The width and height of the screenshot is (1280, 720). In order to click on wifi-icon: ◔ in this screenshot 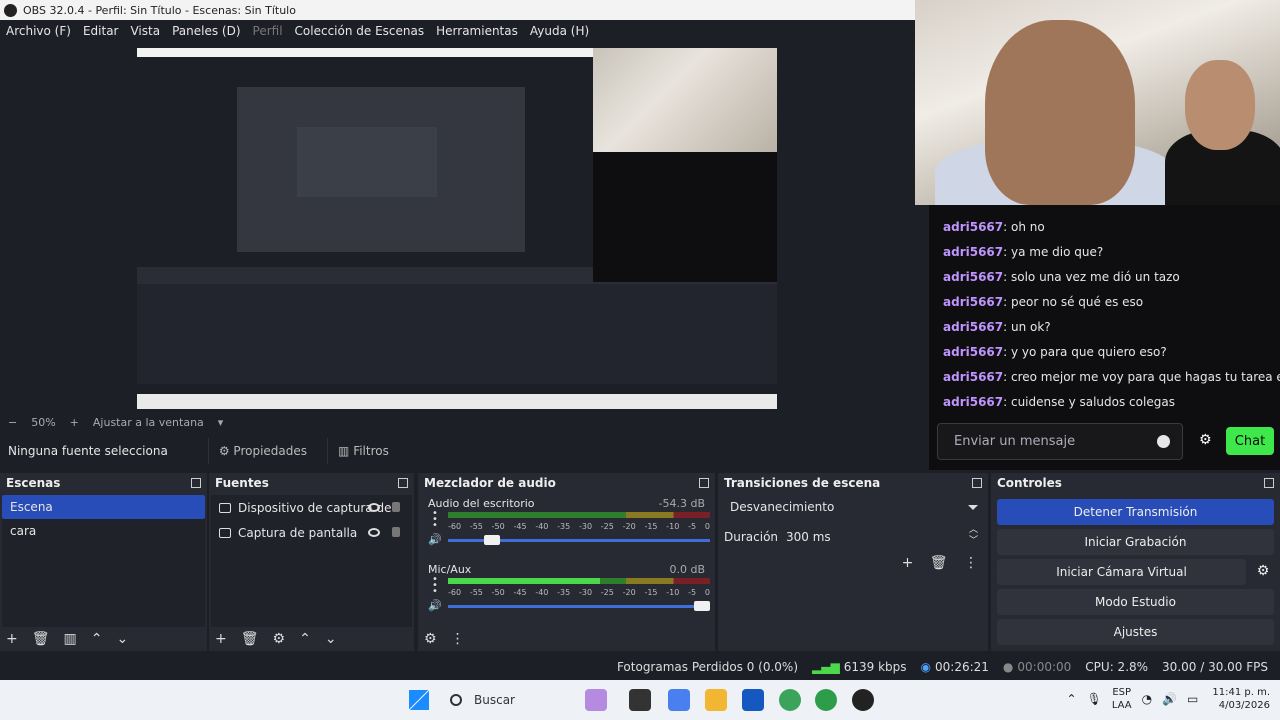, I will do `click(1147, 699)`.